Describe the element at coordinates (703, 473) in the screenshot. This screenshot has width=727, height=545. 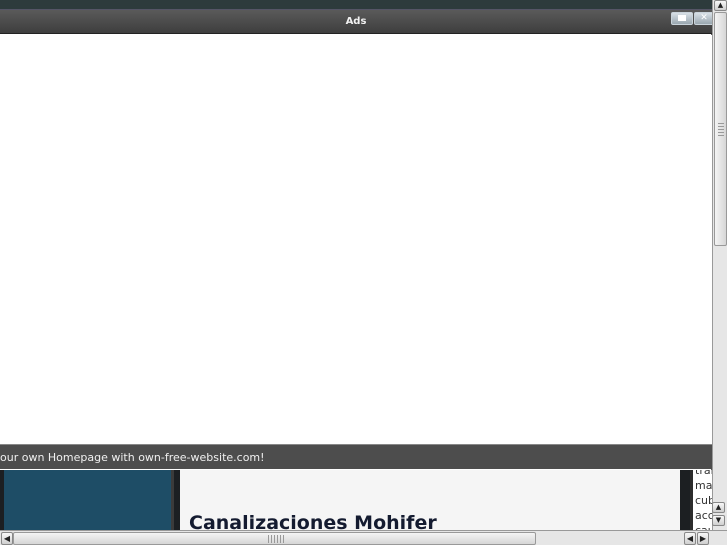
I see `side-text-line: trai` at that location.